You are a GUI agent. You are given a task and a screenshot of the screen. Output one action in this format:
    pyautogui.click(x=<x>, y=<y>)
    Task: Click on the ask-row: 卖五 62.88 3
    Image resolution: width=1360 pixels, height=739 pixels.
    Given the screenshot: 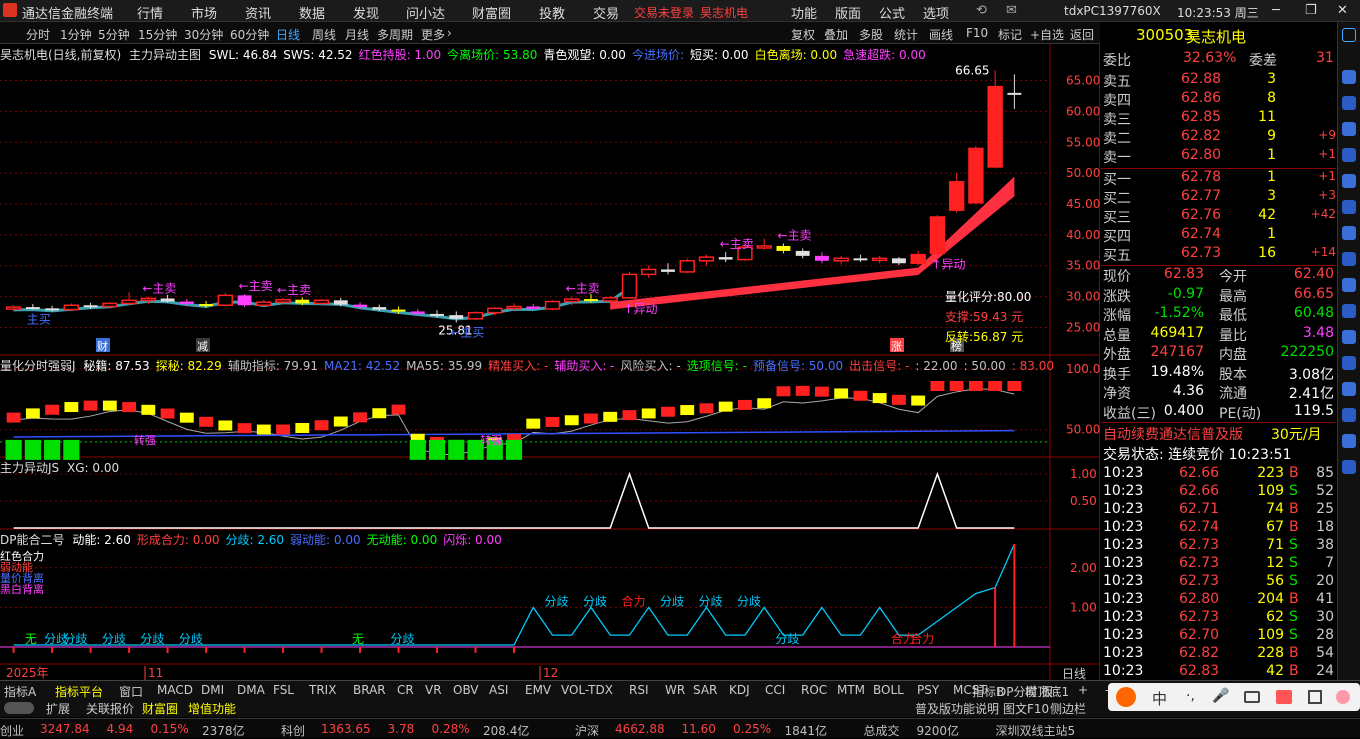 What is the action you would take?
    pyautogui.click(x=1218, y=80)
    